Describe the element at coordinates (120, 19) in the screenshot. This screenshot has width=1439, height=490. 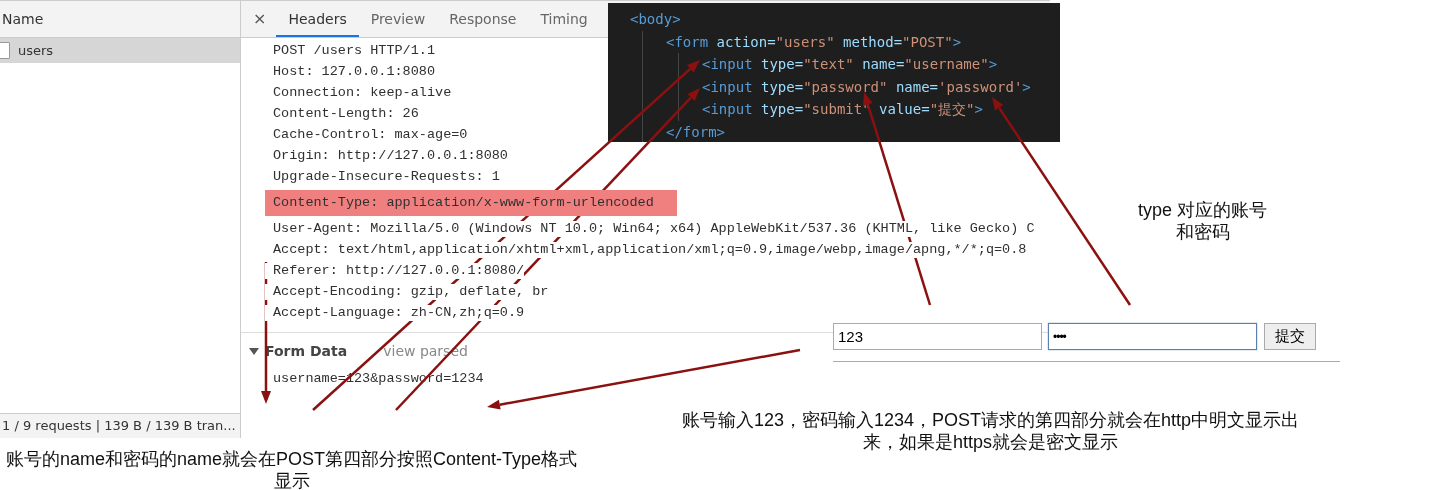
I see `column-header: Name` at that location.